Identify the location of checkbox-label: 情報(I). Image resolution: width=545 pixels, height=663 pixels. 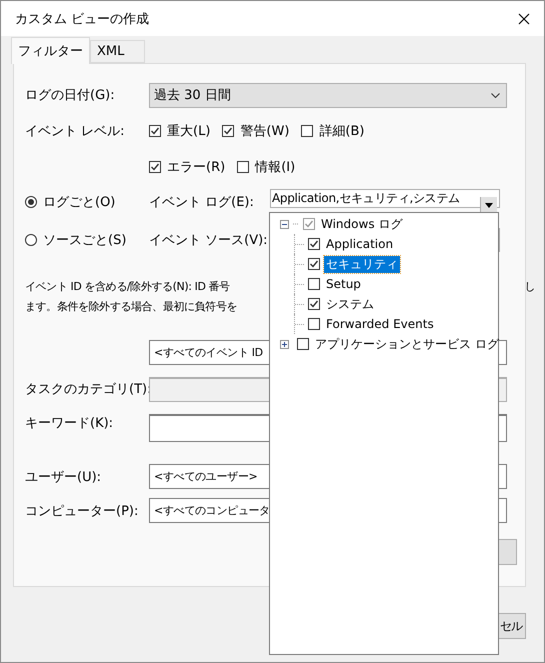
(275, 167).